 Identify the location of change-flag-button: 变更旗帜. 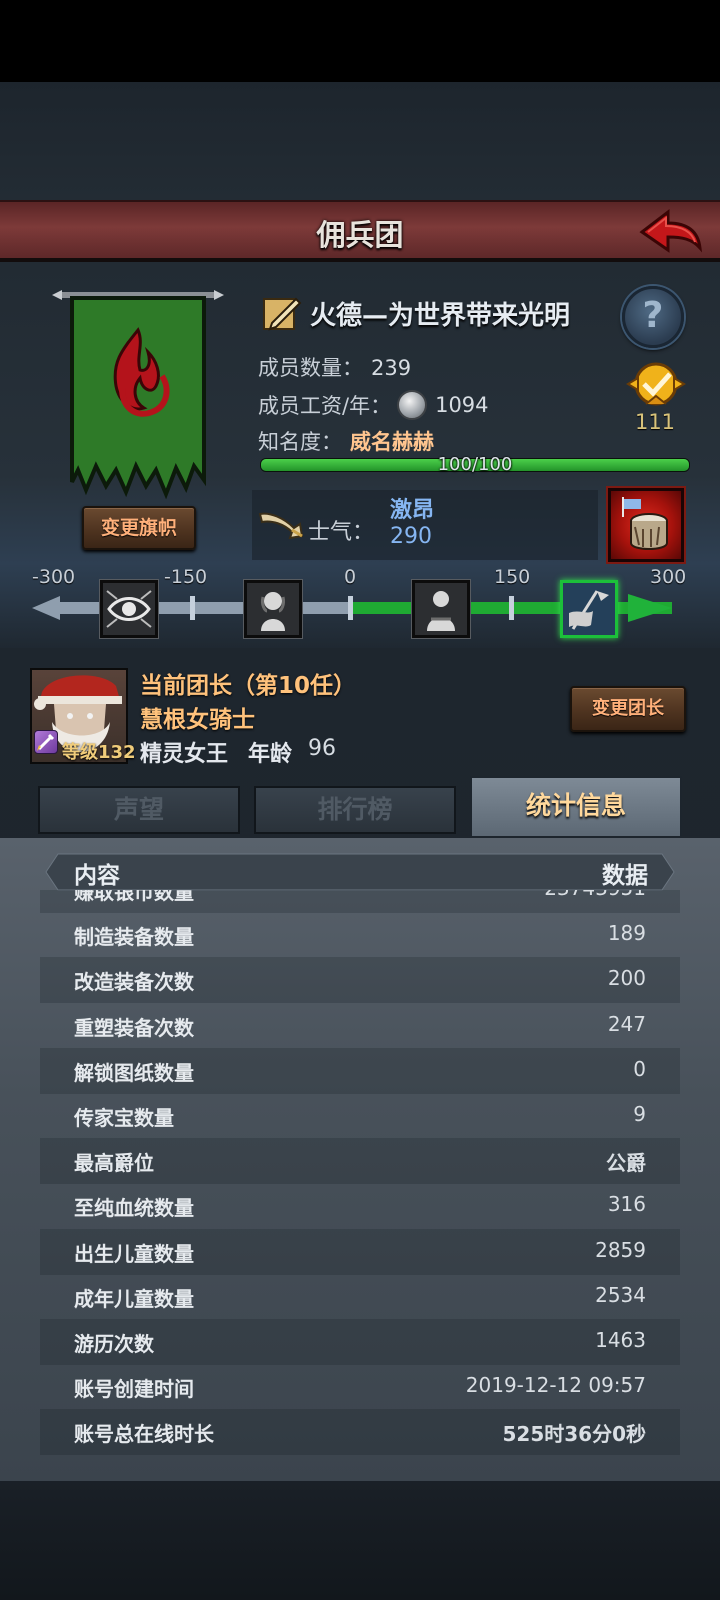
(139, 528).